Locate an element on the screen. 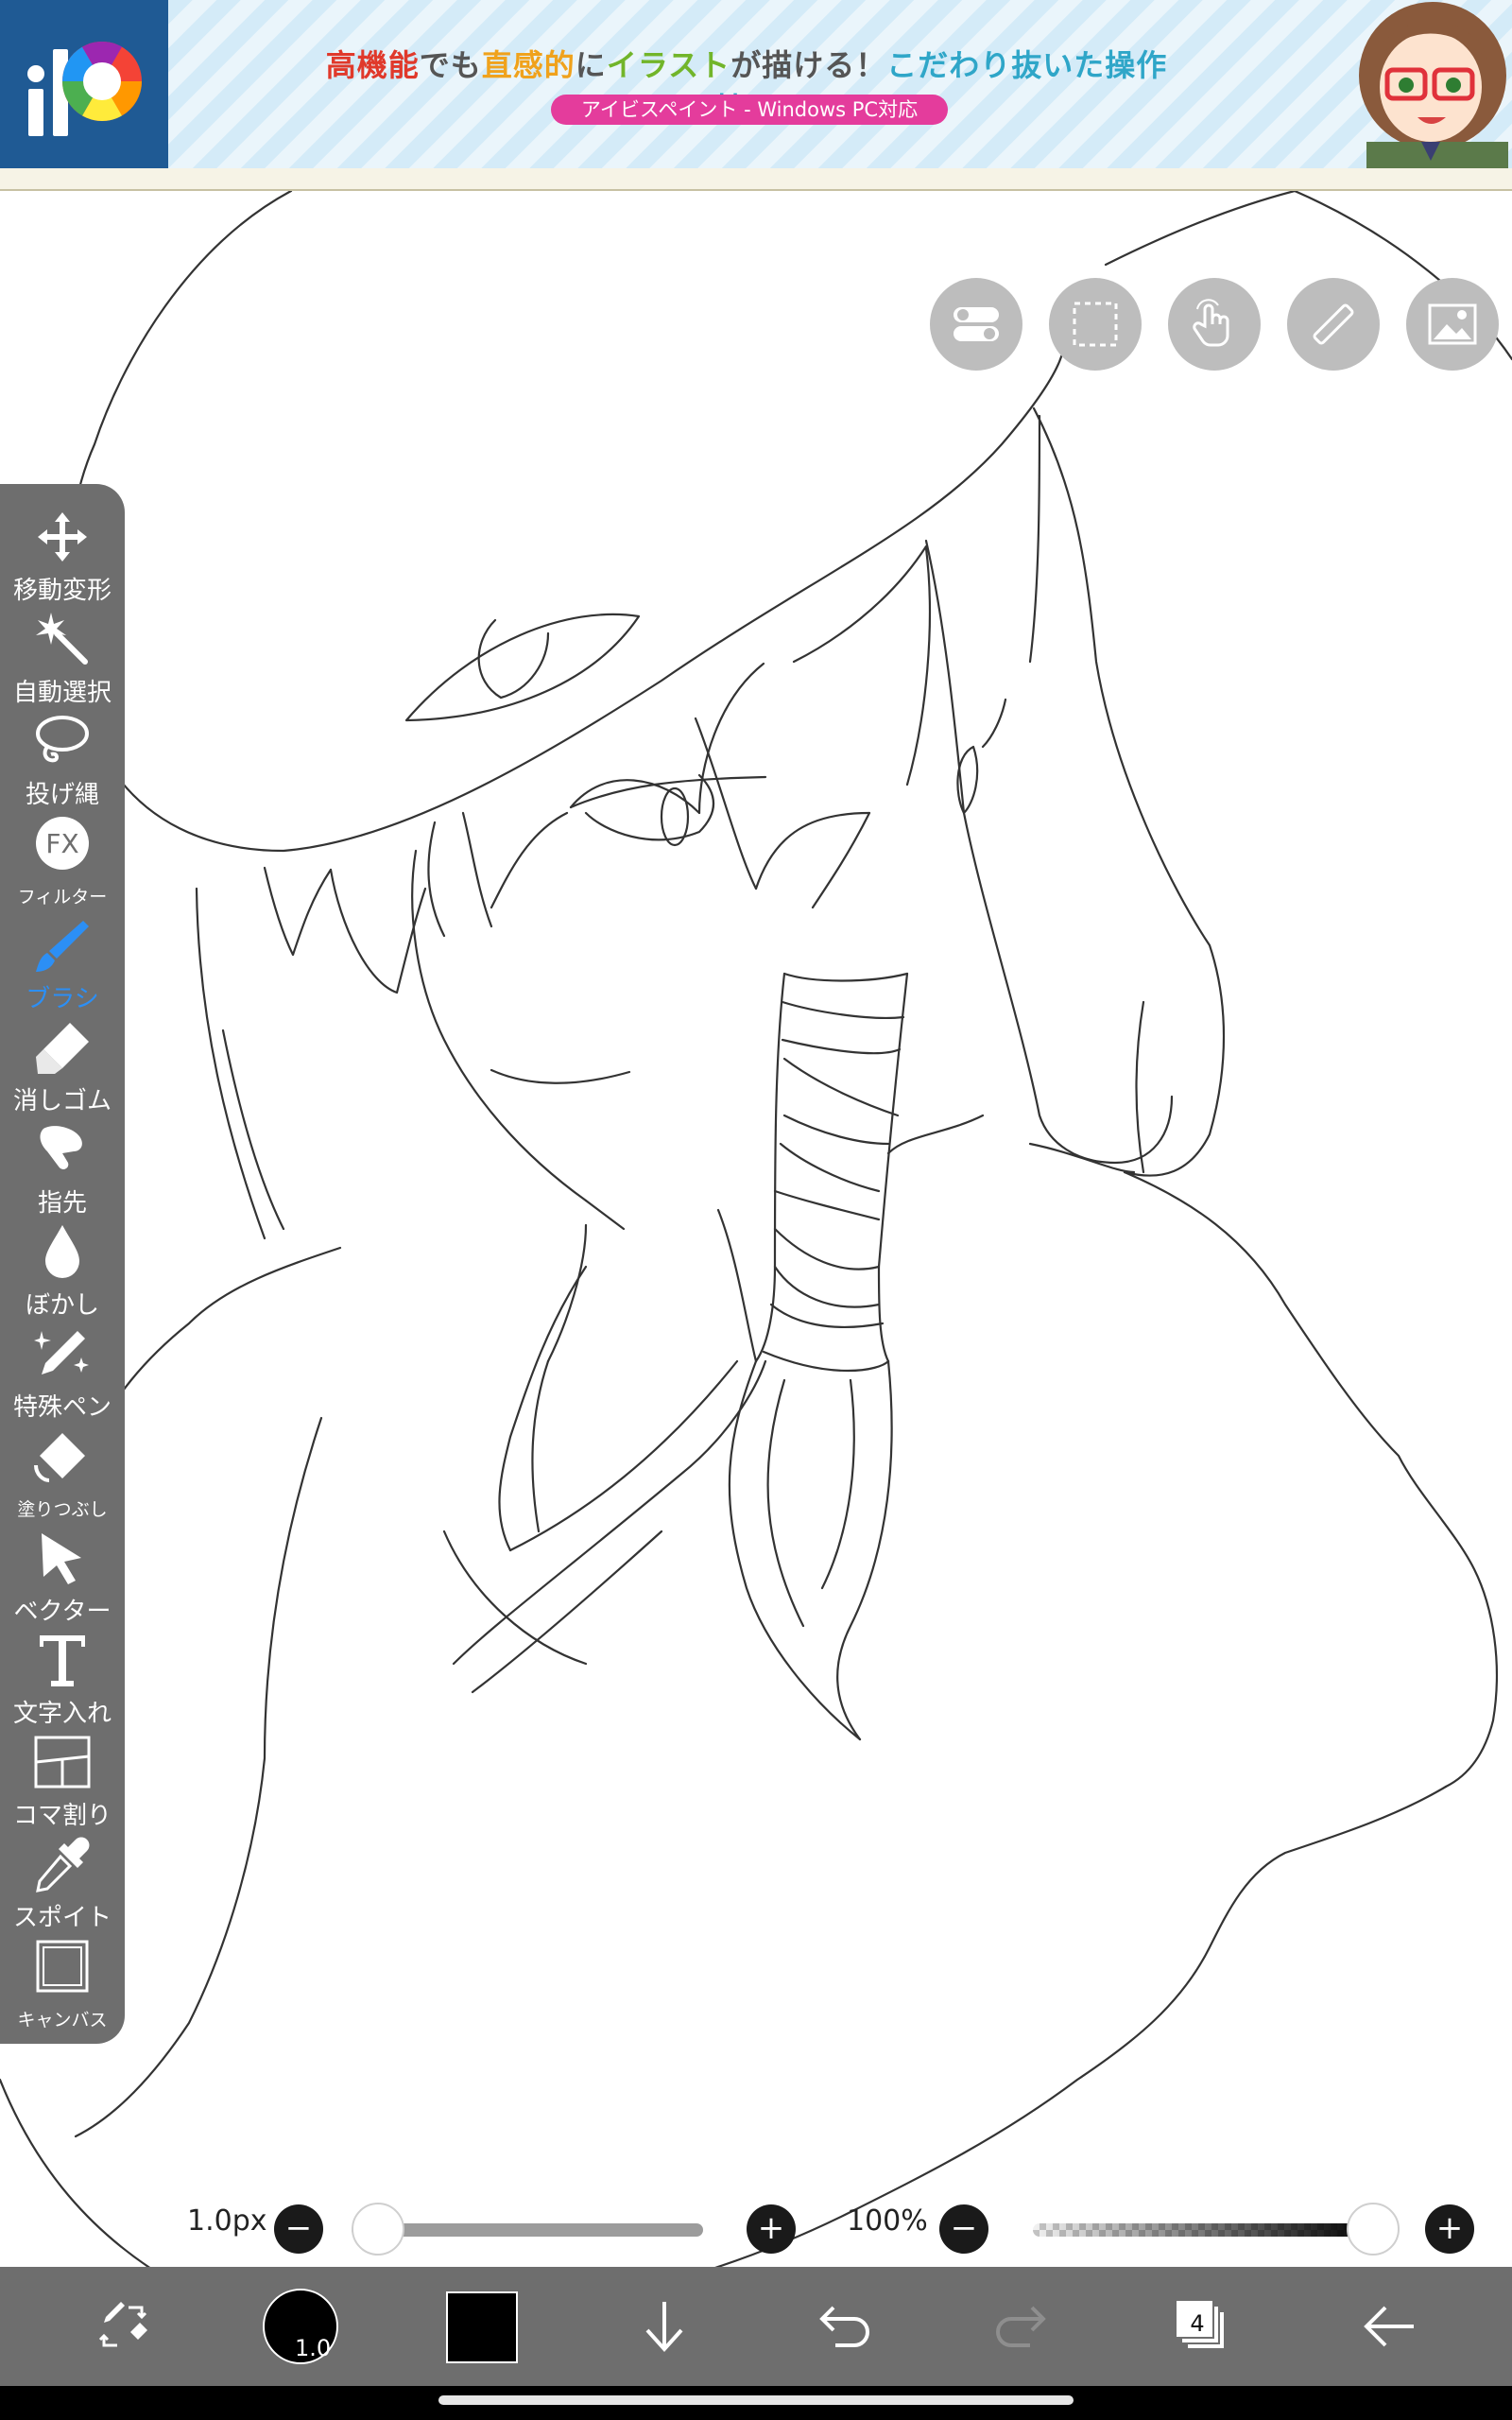  tool-eraser: 消しゴム is located at coordinates (62, 1066).